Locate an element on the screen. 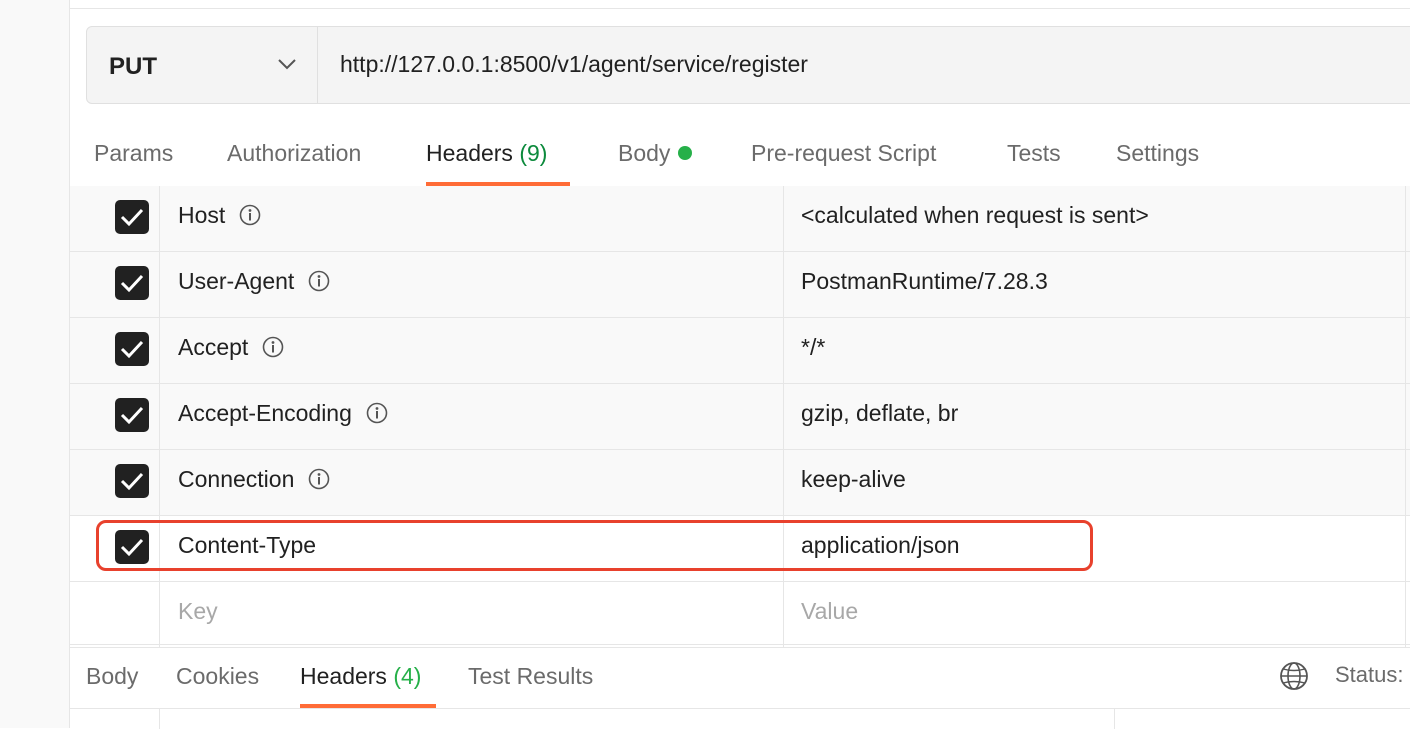 This screenshot has height=729, width=1410. tab-label: Authorization is located at coordinates (294, 153).